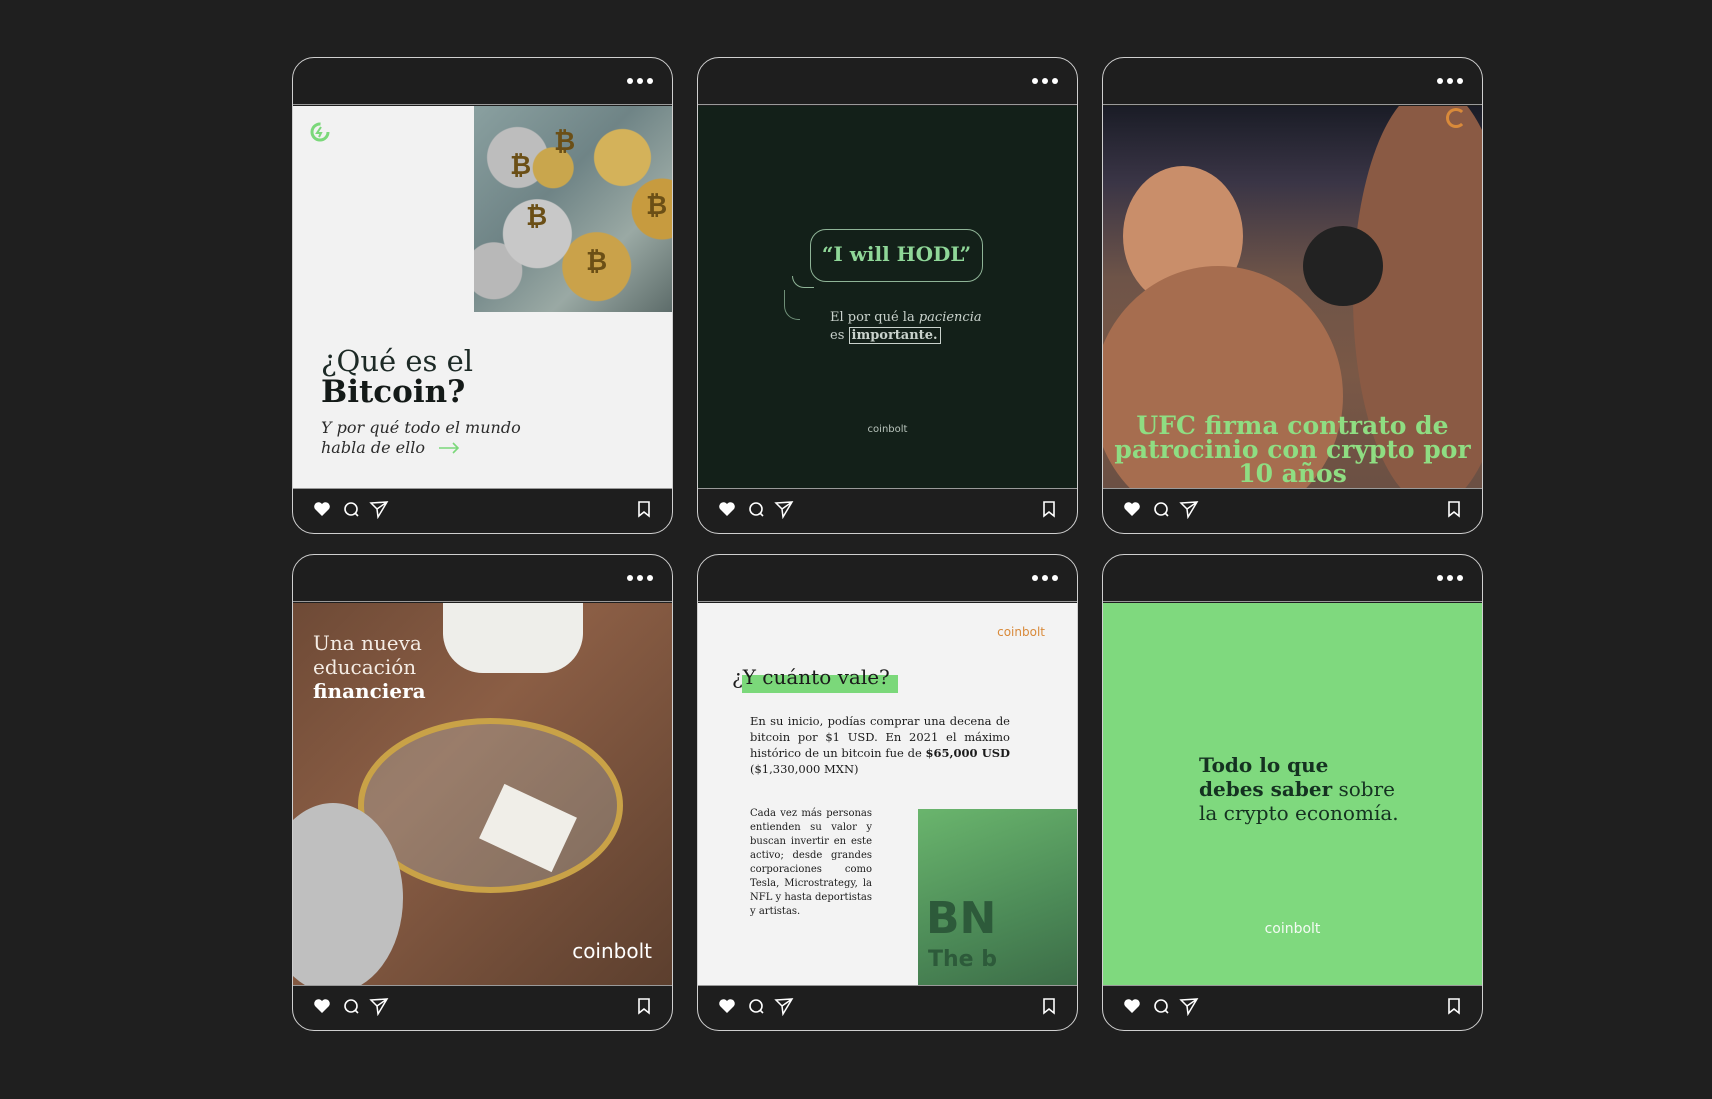 Image resolution: width=1712 pixels, height=1099 pixels. I want to click on post-heading: ¿Y cuánto vale?, so click(811, 677).